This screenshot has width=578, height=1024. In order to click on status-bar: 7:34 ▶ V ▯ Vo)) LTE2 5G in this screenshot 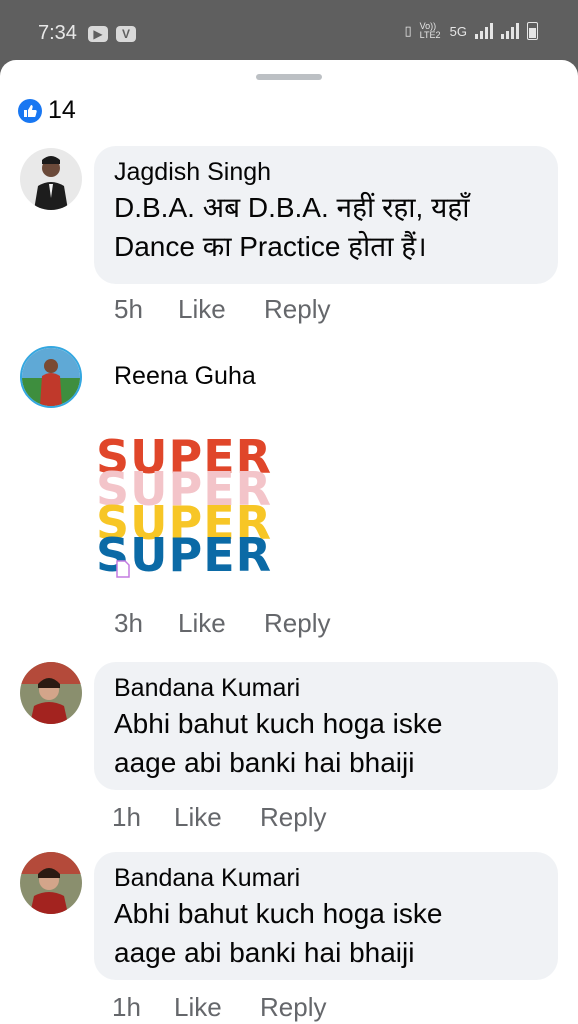, I will do `click(289, 33)`.